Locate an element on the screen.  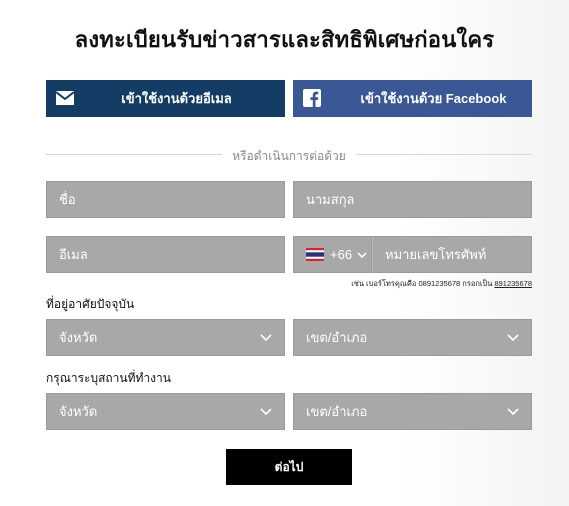
country-code-select: +66 is located at coordinates (332, 254).